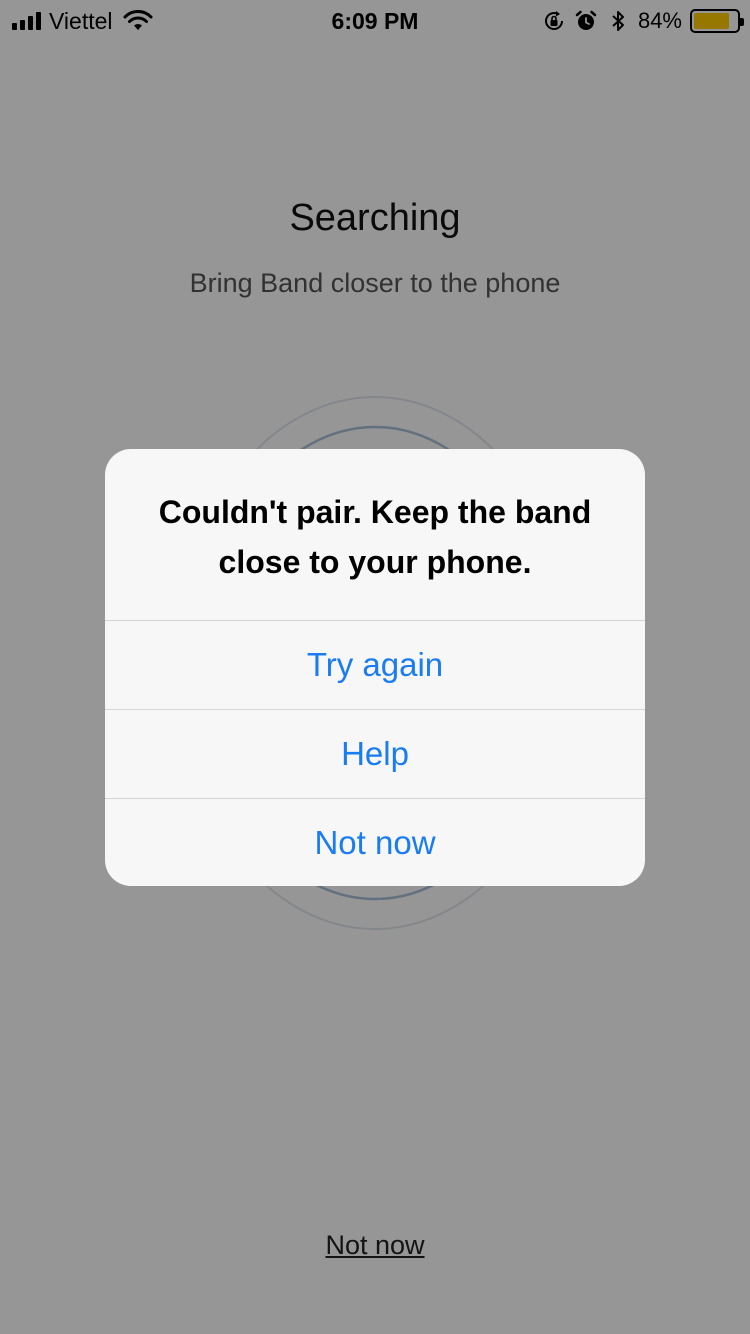  Describe the element at coordinates (375, 842) in the screenshot. I see `not-now-button: Not now` at that location.